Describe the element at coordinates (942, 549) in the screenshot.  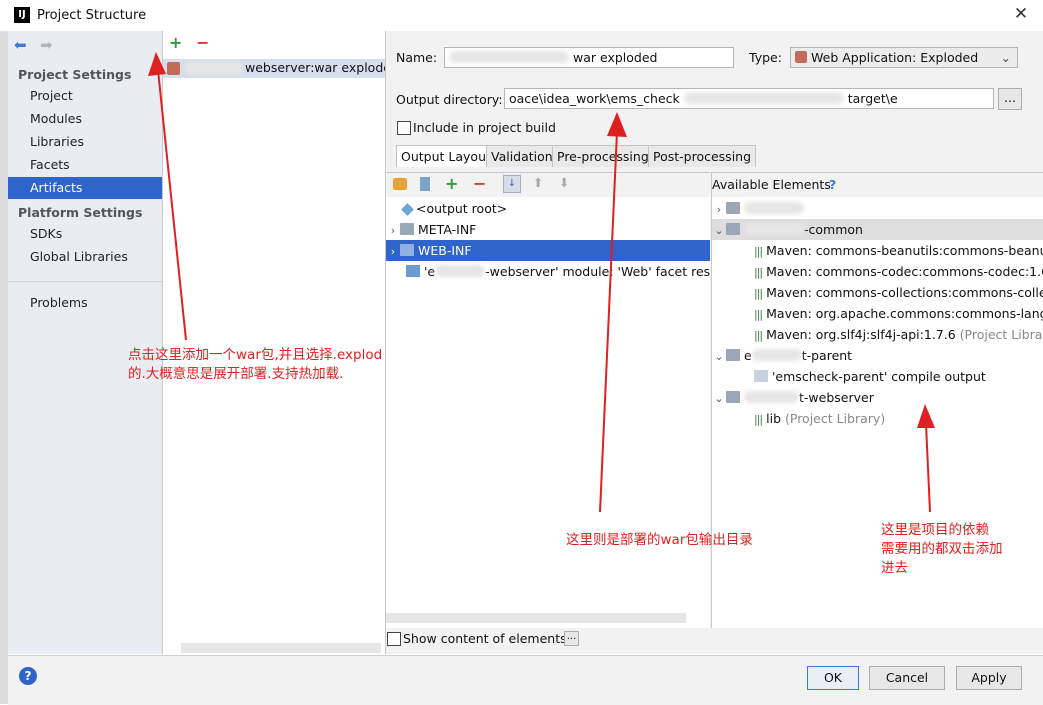
I see `annotation-dependencies: 这里是项目的依赖 需要用的都双击添加 进去` at that location.